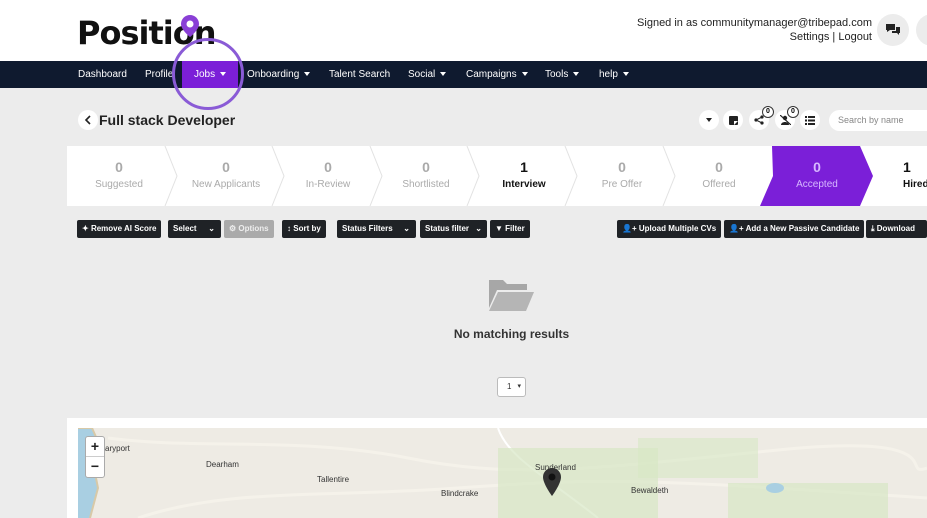  Describe the element at coordinates (119, 176) in the screenshot. I see `stage-suggested: 0 Suggested` at that location.